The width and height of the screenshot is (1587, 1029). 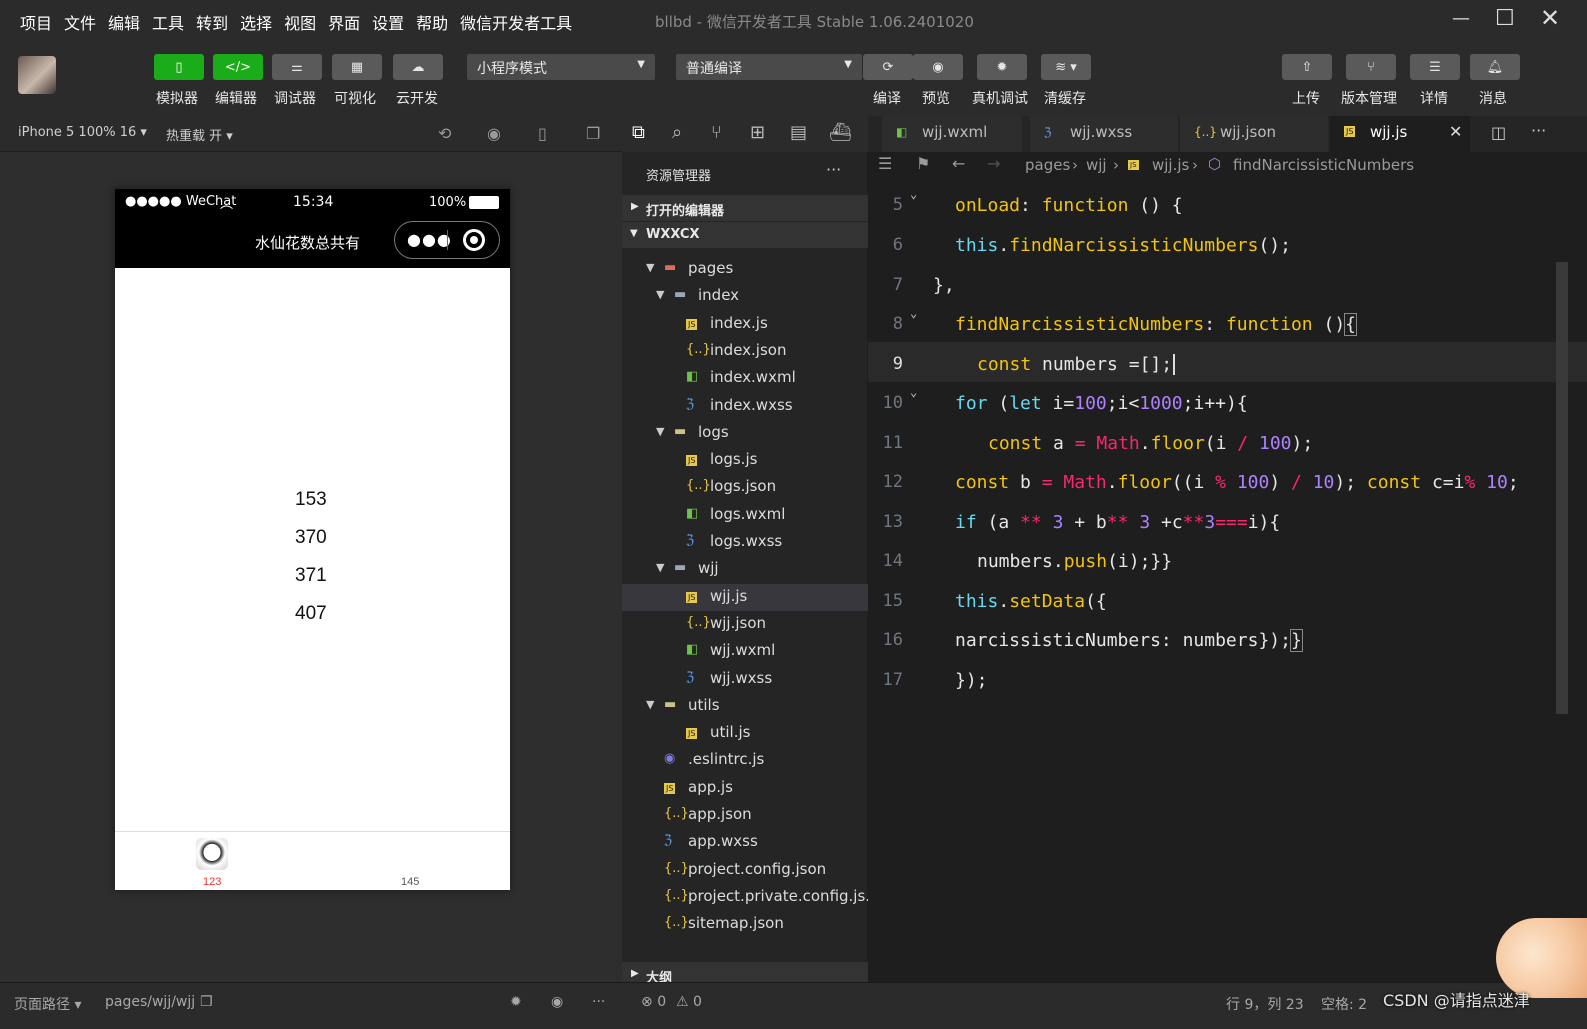 What do you see at coordinates (1495, 67) in the screenshot?
I see `messages-button: 🔔︎` at bounding box center [1495, 67].